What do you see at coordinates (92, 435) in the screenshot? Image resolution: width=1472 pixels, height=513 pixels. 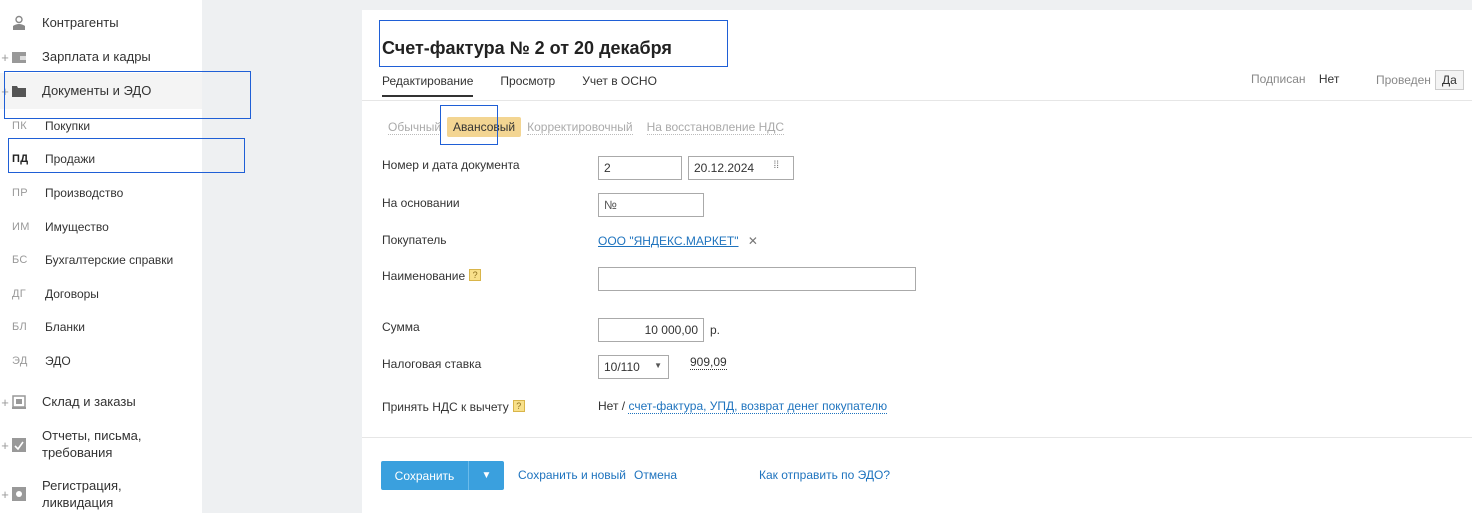 I see `sidebar-item-label: Отчеты, письма,` at bounding box center [92, 435].